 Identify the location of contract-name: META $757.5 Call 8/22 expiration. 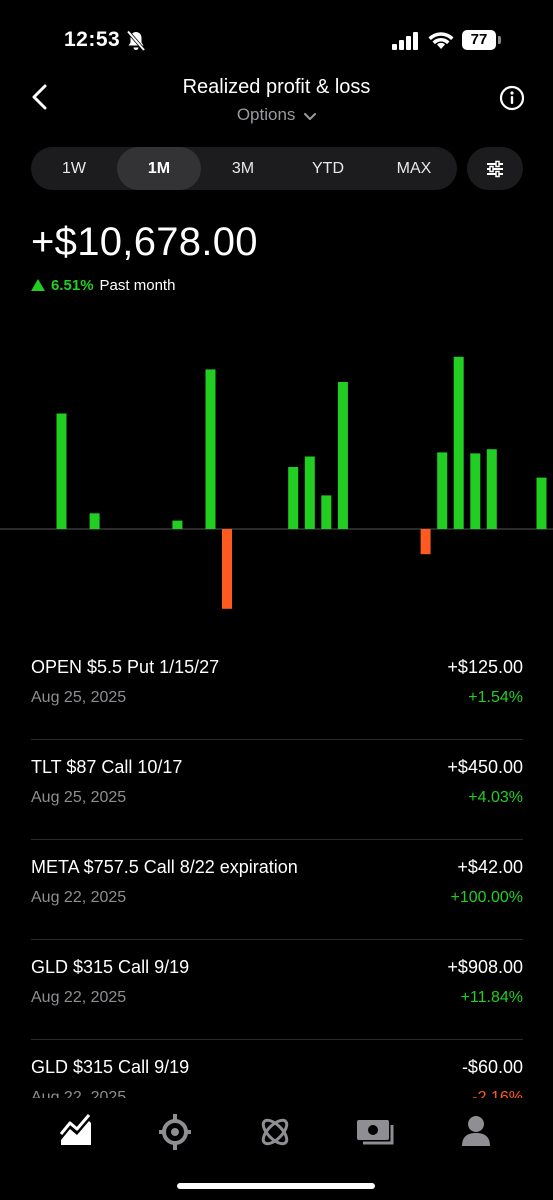
(164, 867).